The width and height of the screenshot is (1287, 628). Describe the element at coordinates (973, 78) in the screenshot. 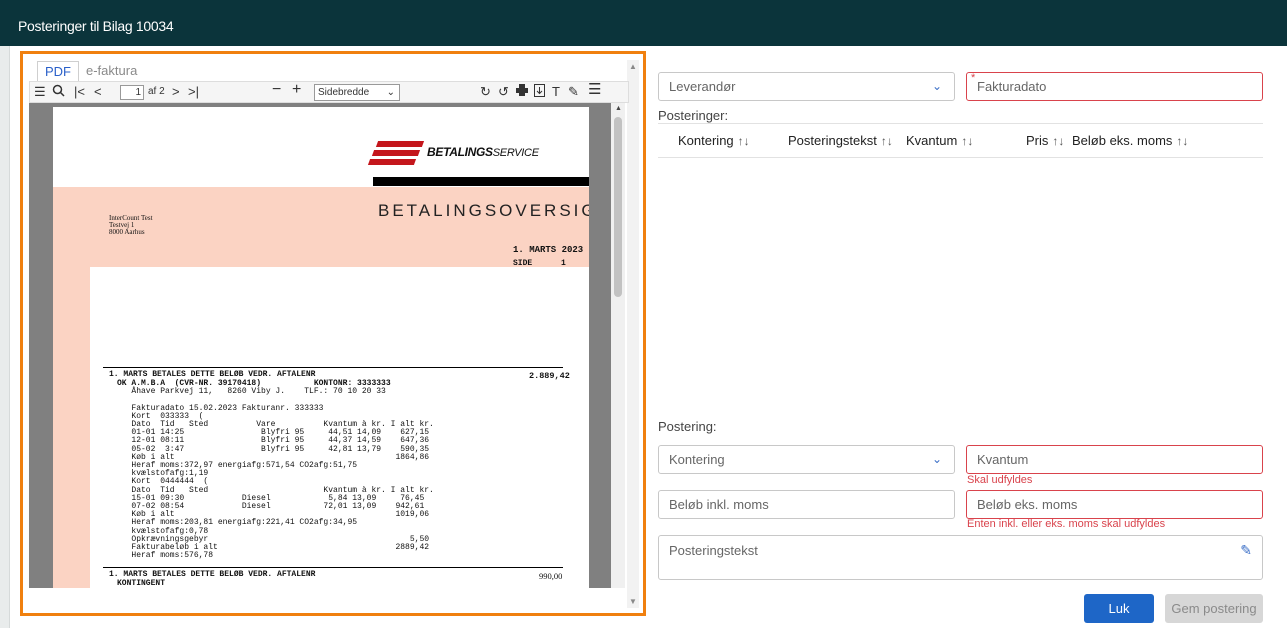

I see `required-marker: *` at that location.